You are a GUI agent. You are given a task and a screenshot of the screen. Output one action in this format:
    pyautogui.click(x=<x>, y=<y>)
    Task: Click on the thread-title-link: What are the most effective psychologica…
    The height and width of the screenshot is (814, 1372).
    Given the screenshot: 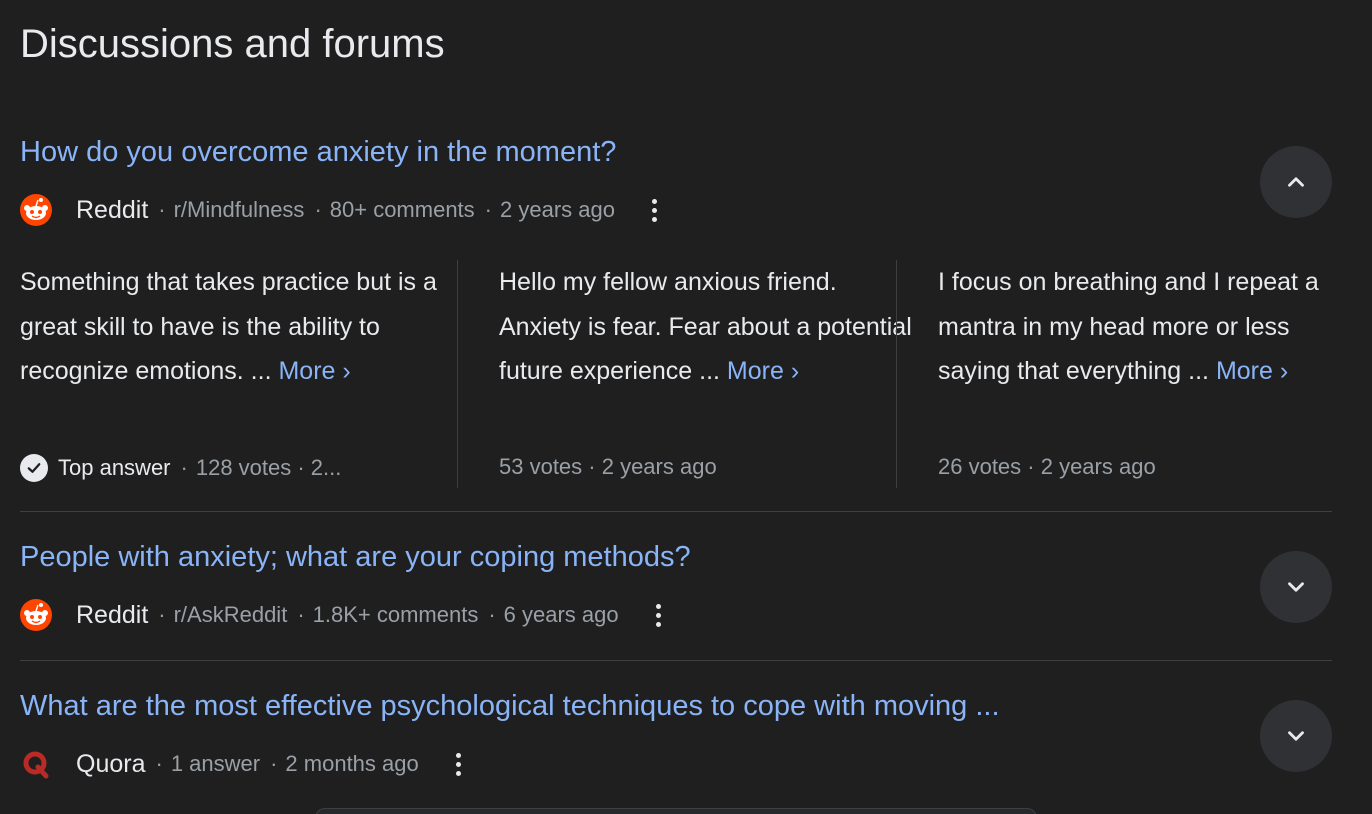 What is the action you would take?
    pyautogui.click(x=676, y=706)
    